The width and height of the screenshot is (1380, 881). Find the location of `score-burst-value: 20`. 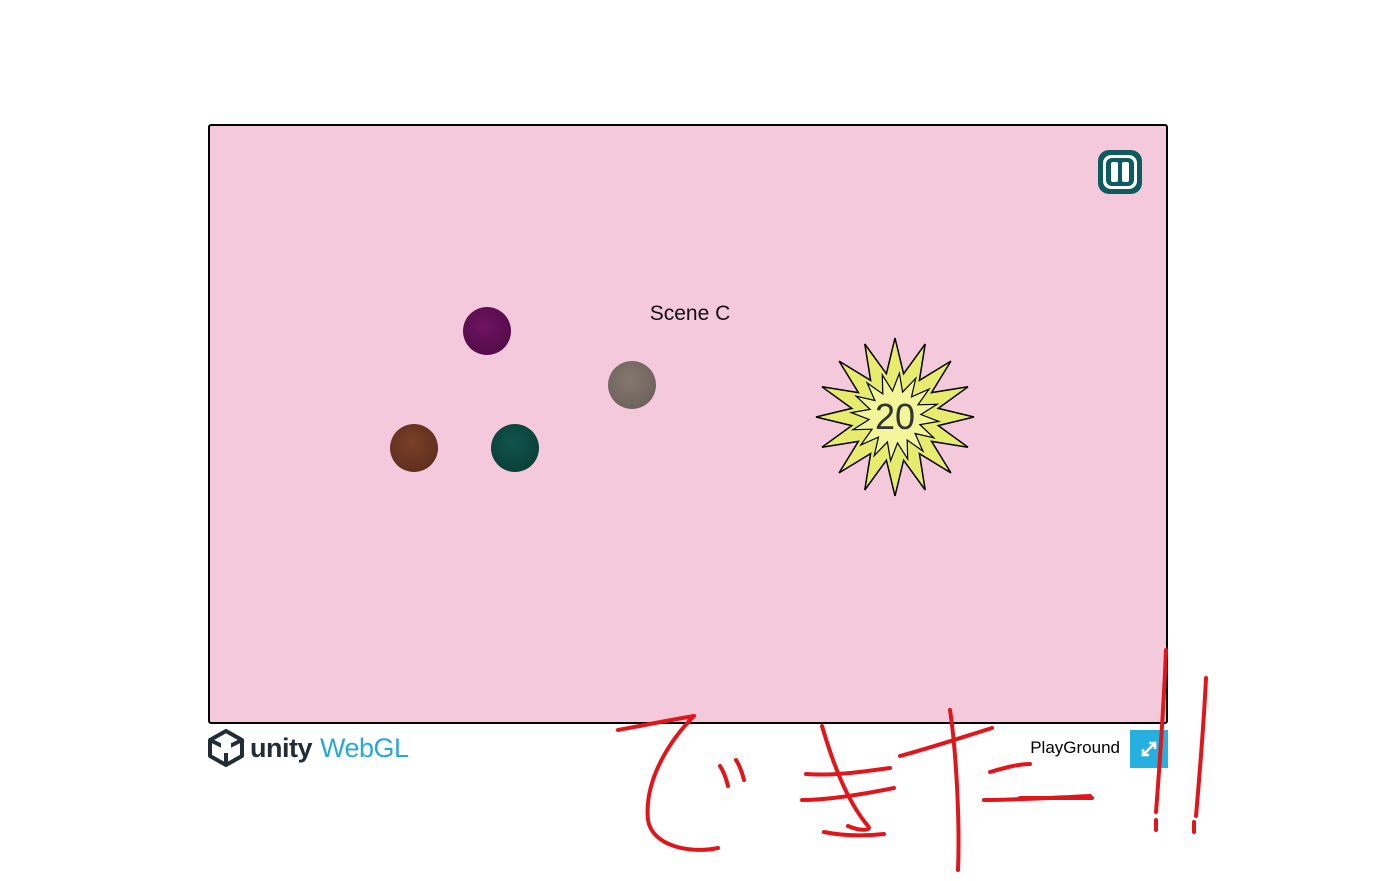

score-burst-value: 20 is located at coordinates (895, 416).